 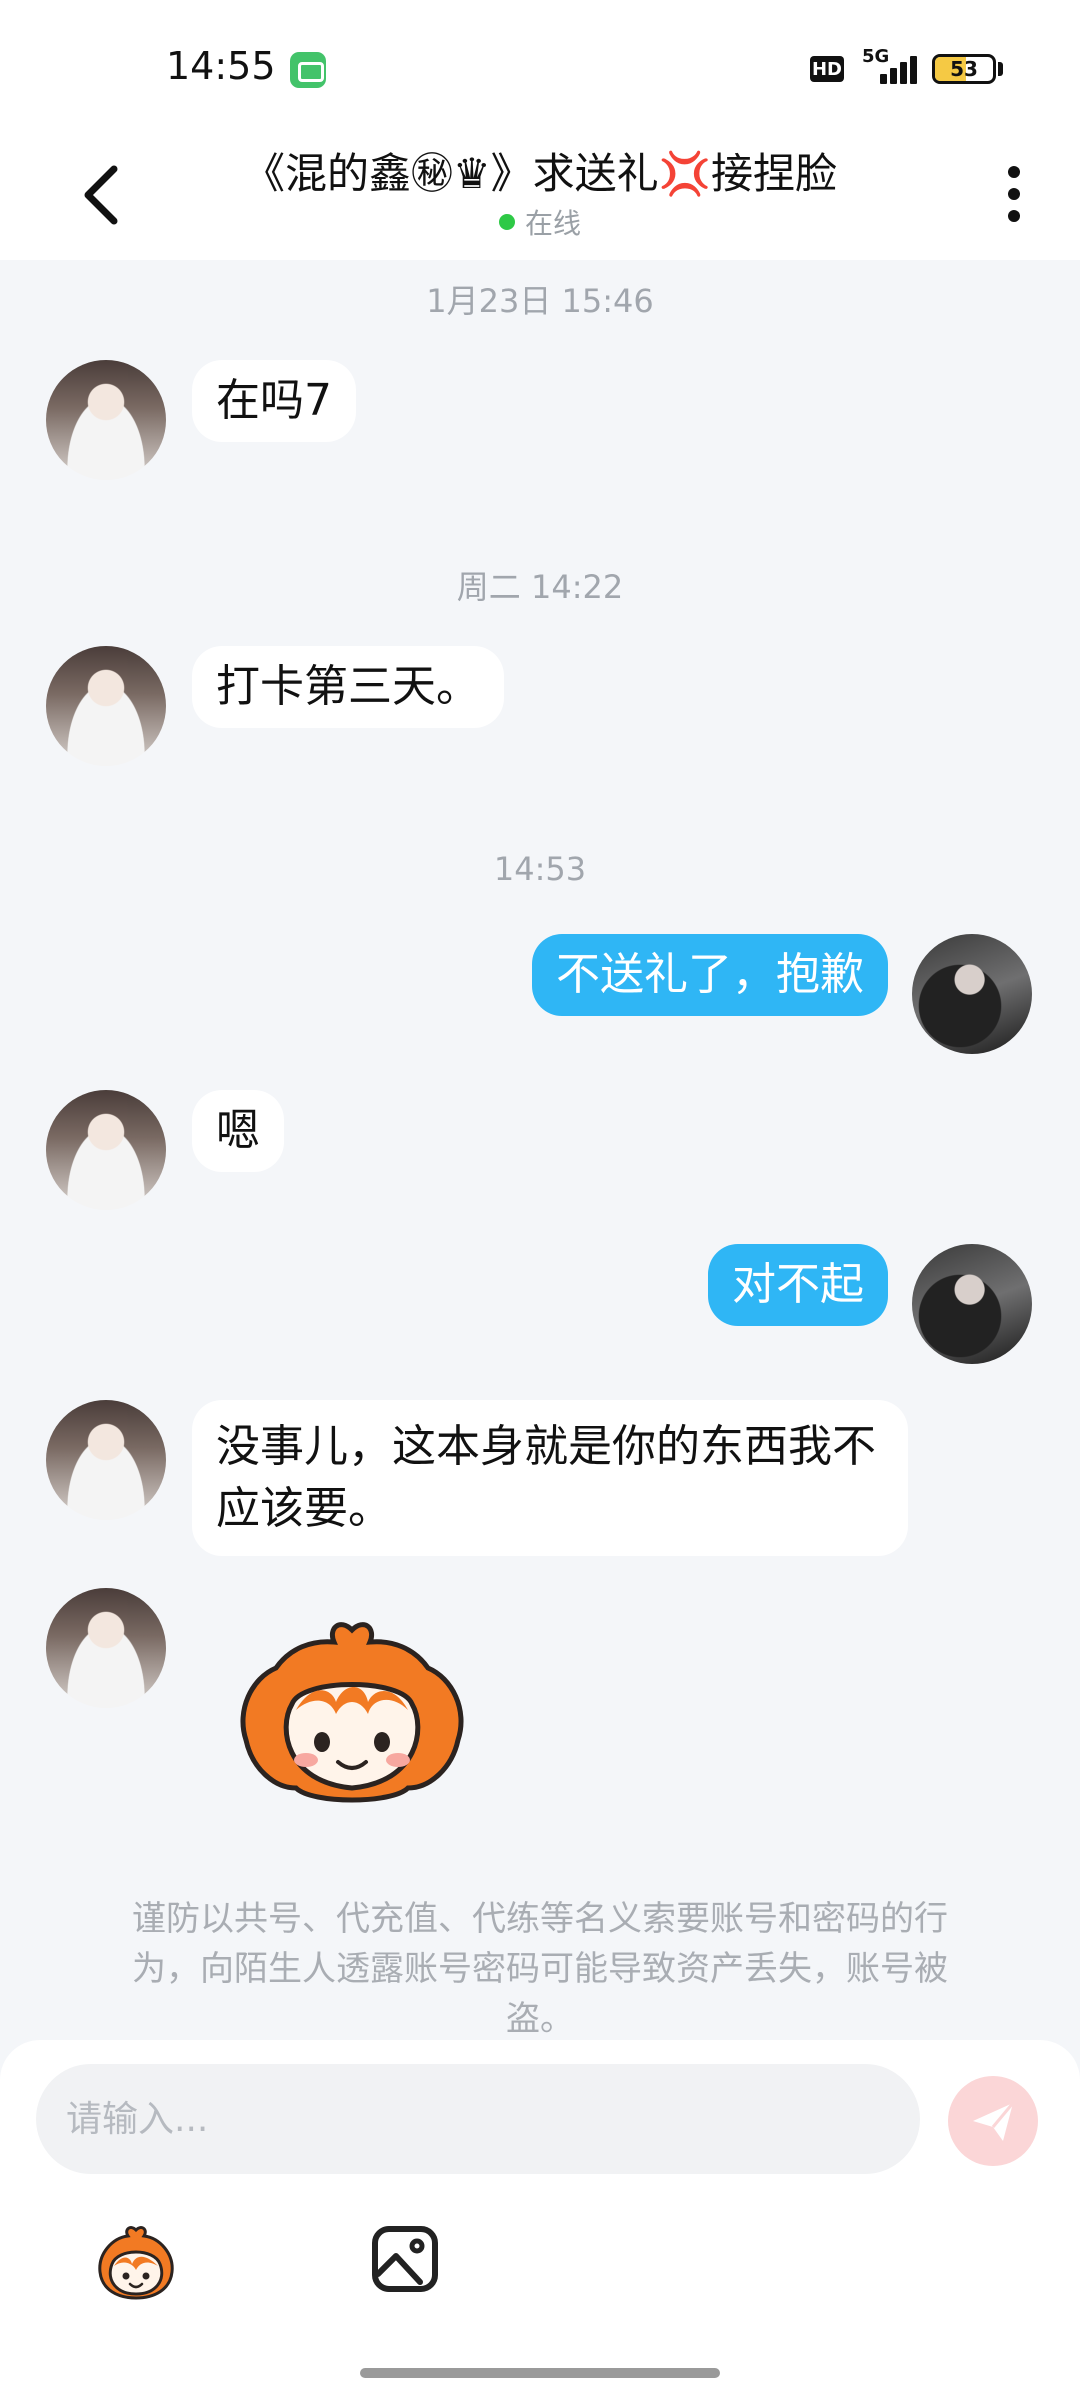 I want to click on message-notification-icon, so click(x=308, y=70).